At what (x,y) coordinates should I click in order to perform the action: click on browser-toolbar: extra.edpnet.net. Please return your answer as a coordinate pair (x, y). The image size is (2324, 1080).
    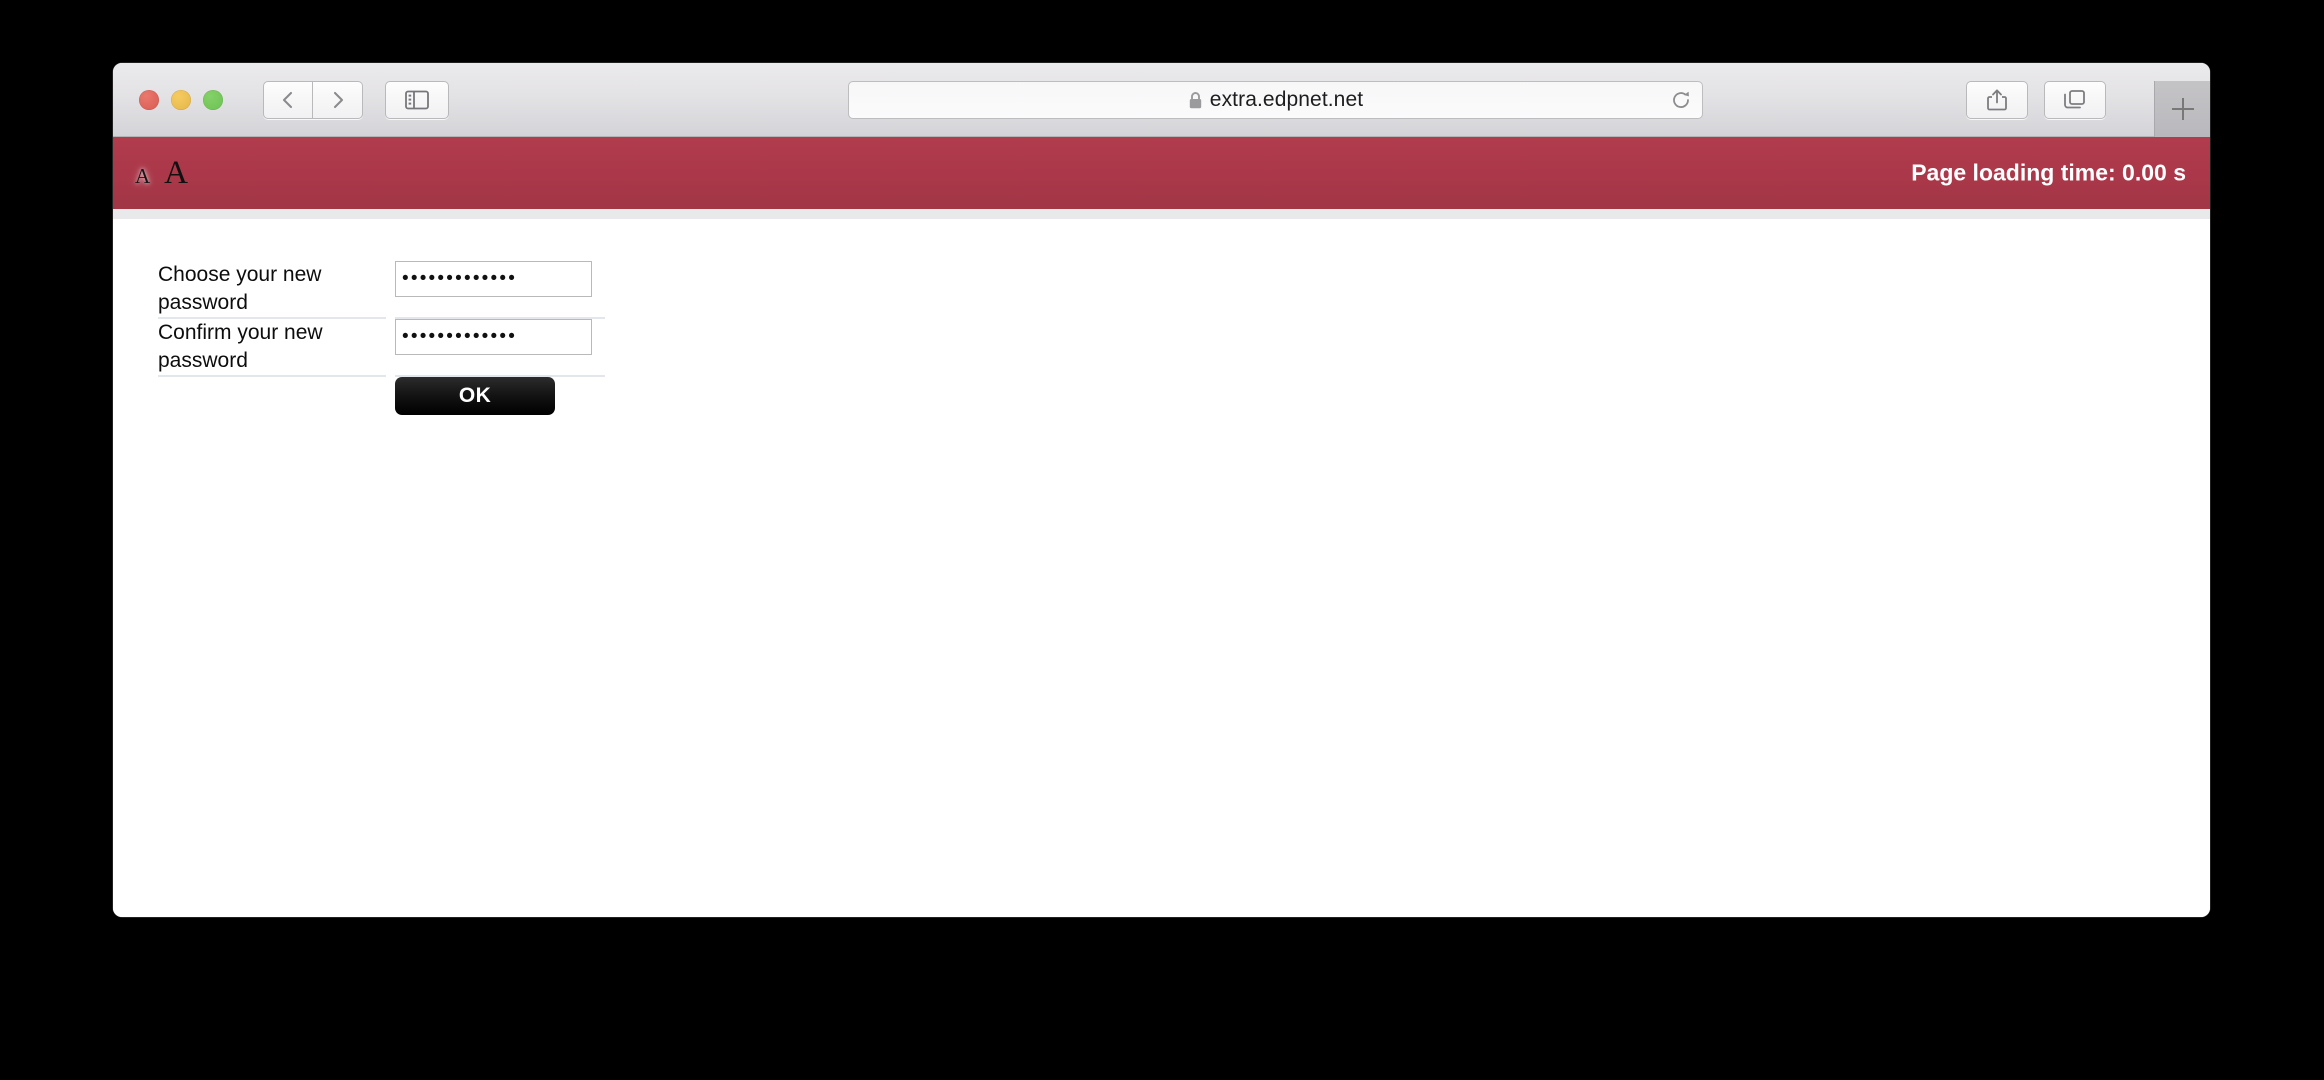
    Looking at the image, I should click on (1161, 100).